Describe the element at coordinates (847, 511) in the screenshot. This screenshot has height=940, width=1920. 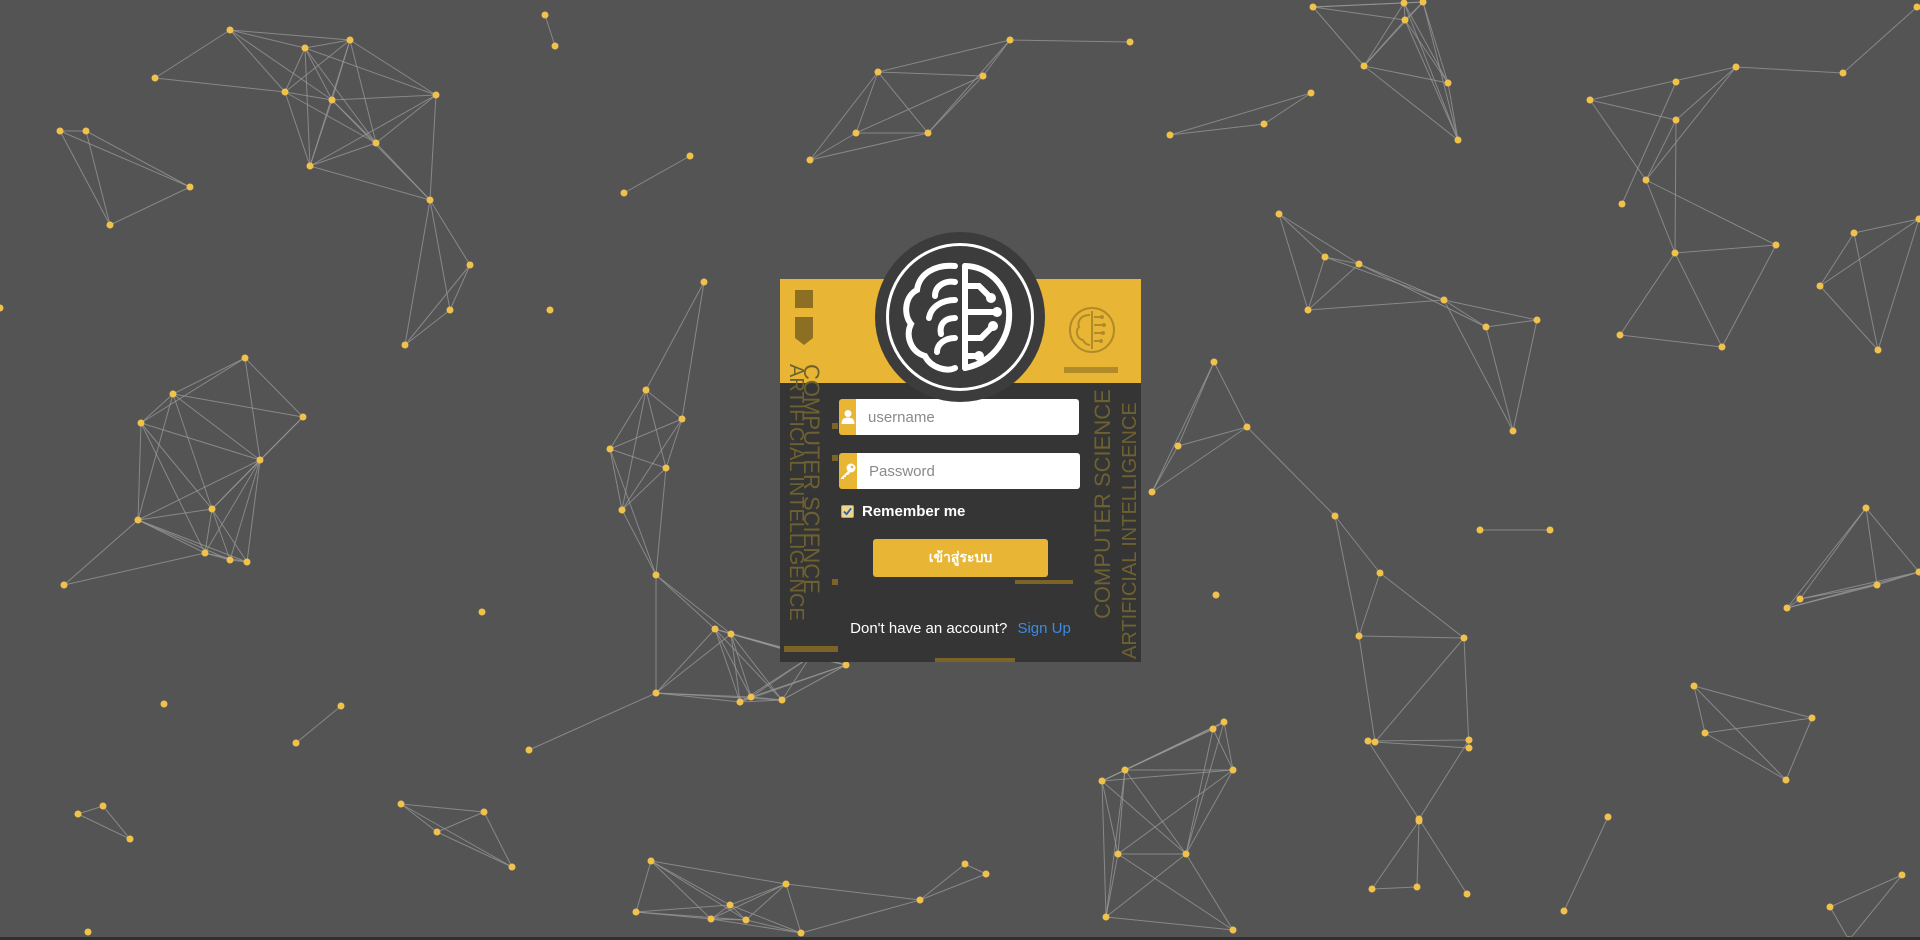
I see `remember-me-checkbox` at that location.